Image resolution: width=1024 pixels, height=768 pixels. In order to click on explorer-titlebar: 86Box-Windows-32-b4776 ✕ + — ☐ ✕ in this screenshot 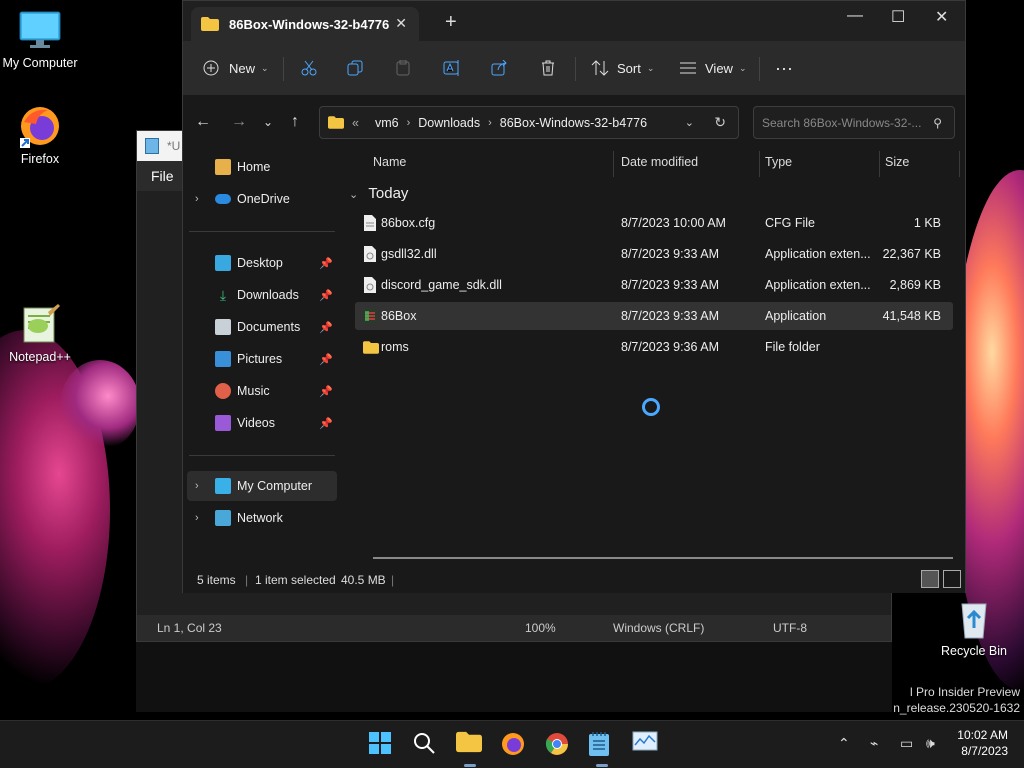, I will do `click(574, 21)`.